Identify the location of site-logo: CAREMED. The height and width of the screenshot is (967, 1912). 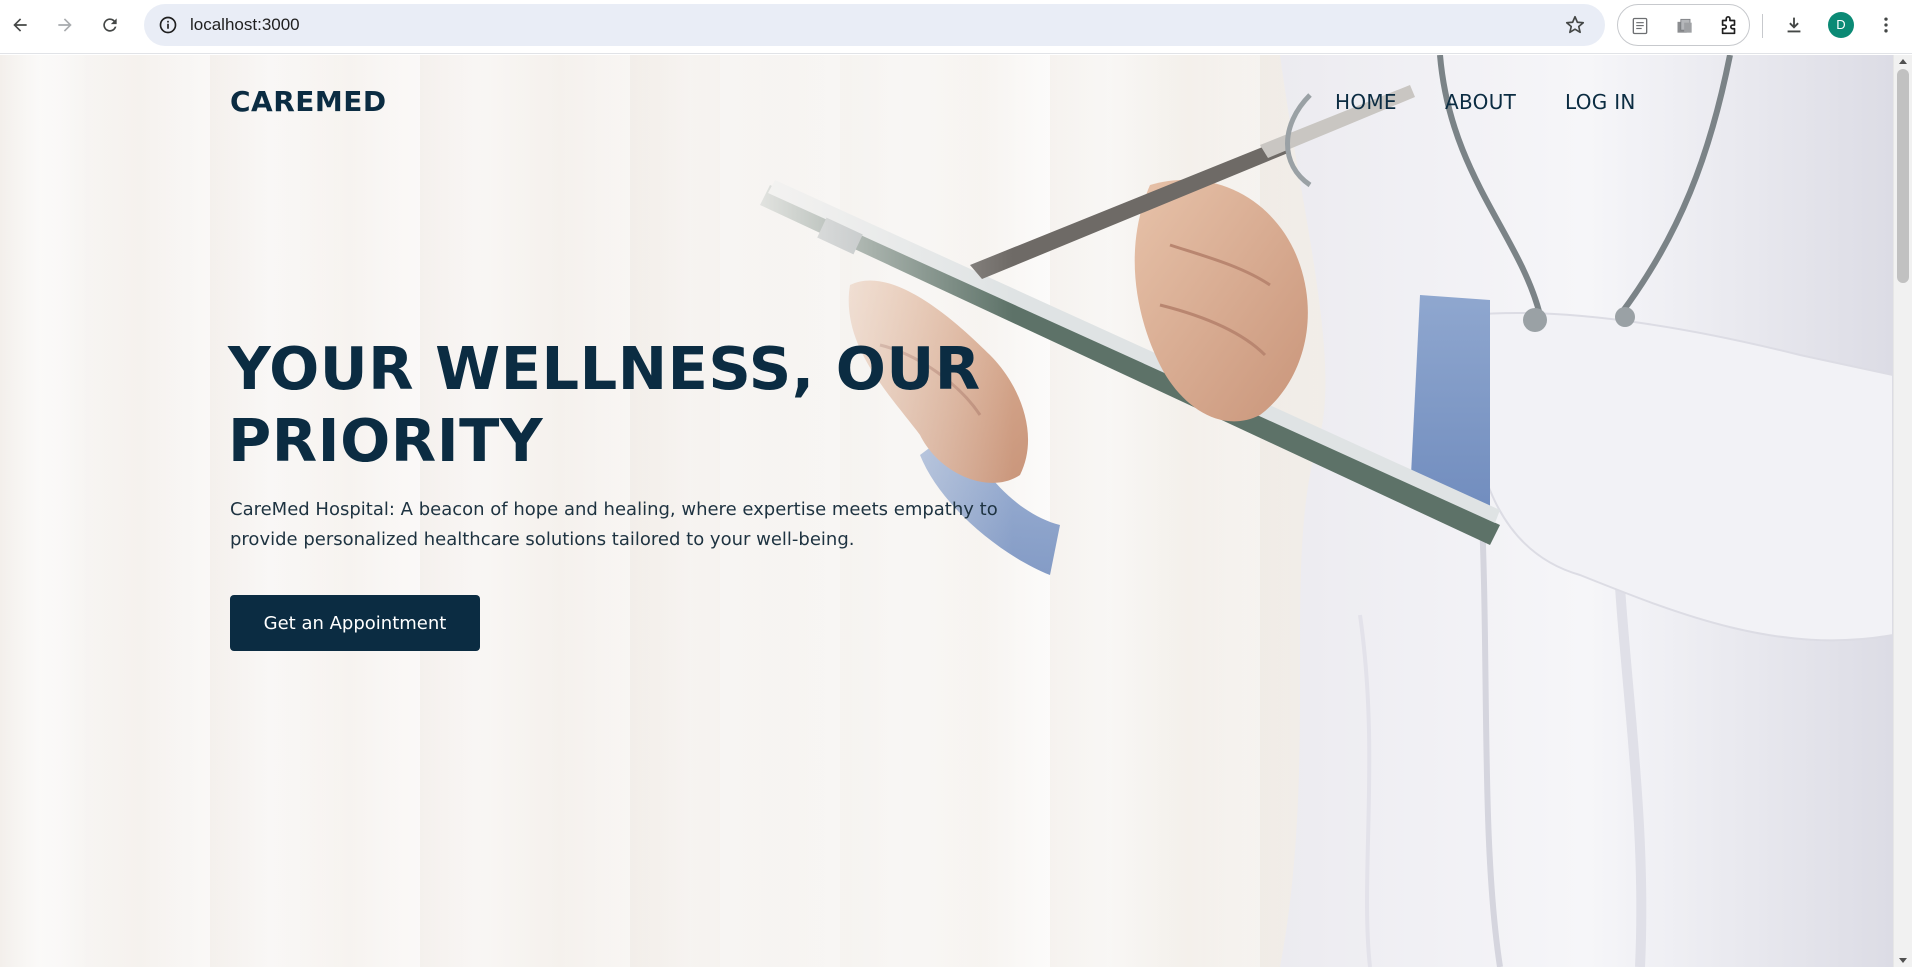
(308, 101).